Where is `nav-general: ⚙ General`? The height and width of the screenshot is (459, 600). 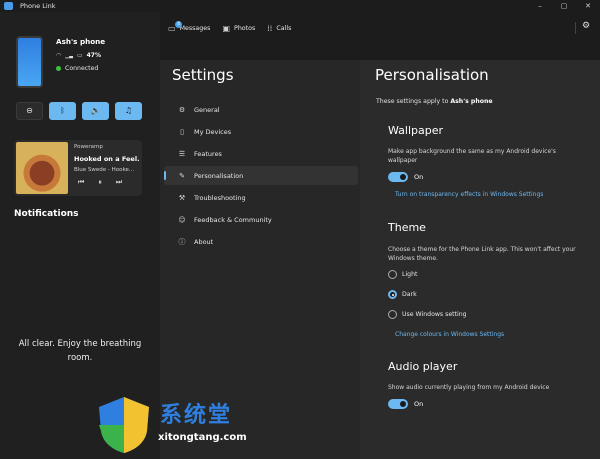 nav-general: ⚙ General is located at coordinates (261, 109).